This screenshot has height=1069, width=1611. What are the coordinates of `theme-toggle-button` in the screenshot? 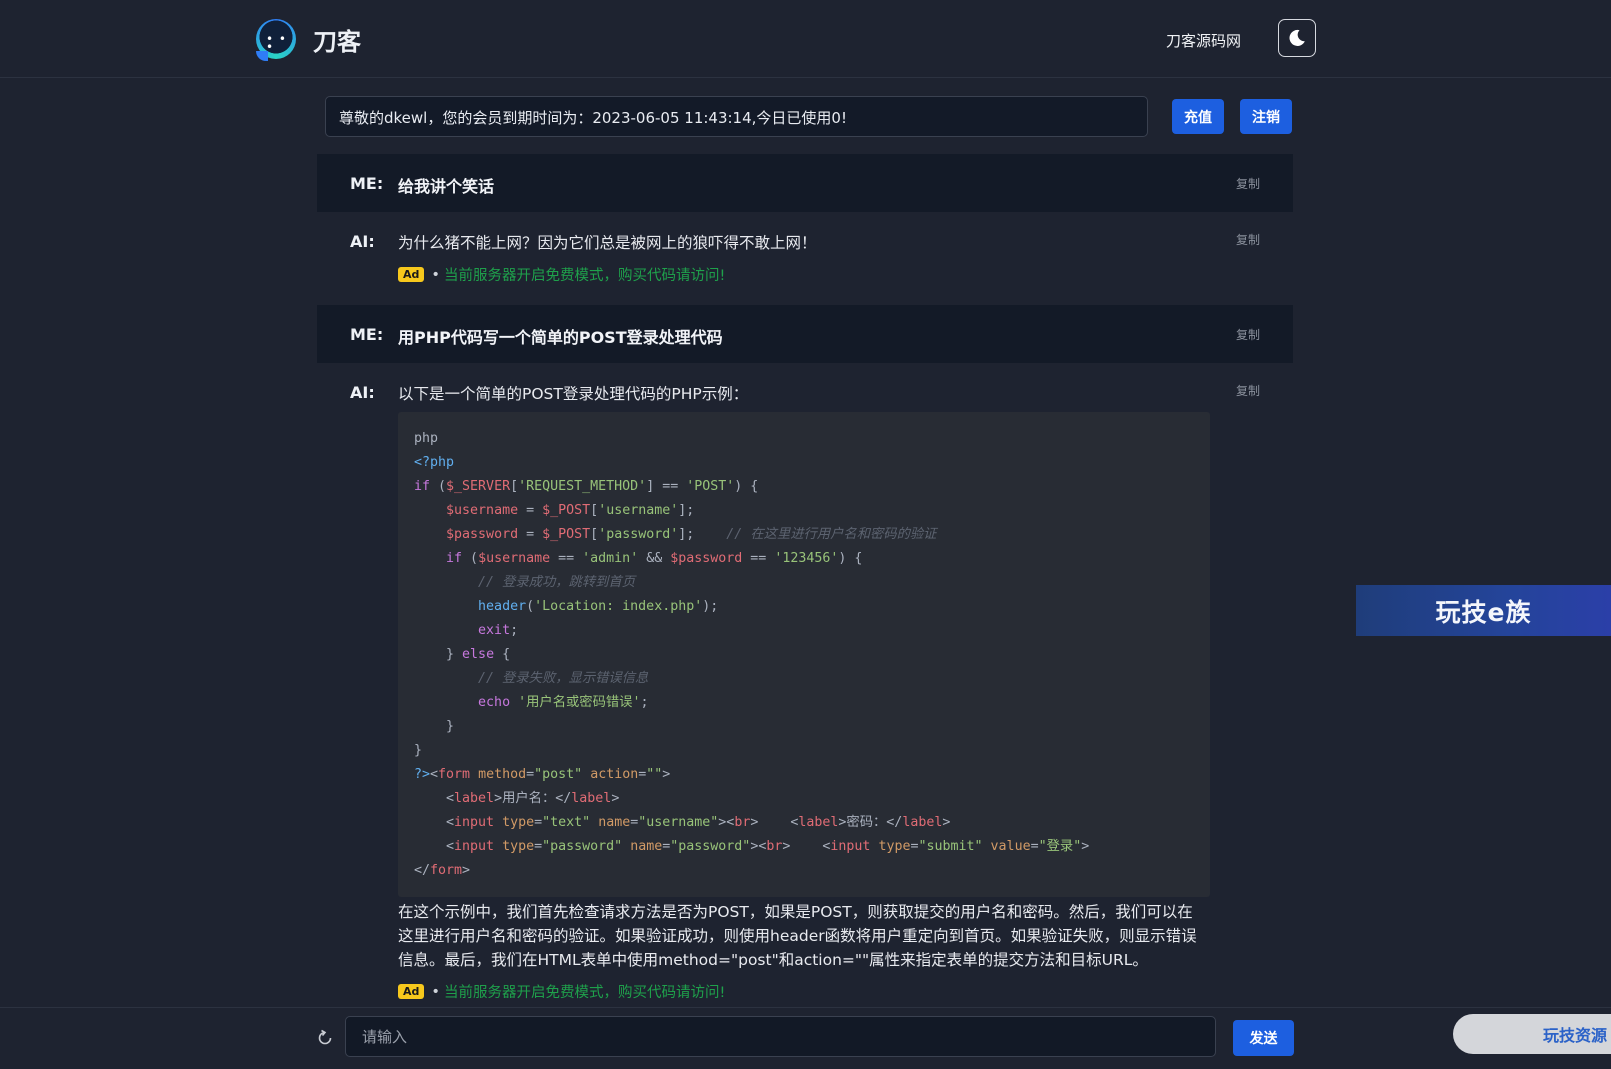 It's located at (1297, 38).